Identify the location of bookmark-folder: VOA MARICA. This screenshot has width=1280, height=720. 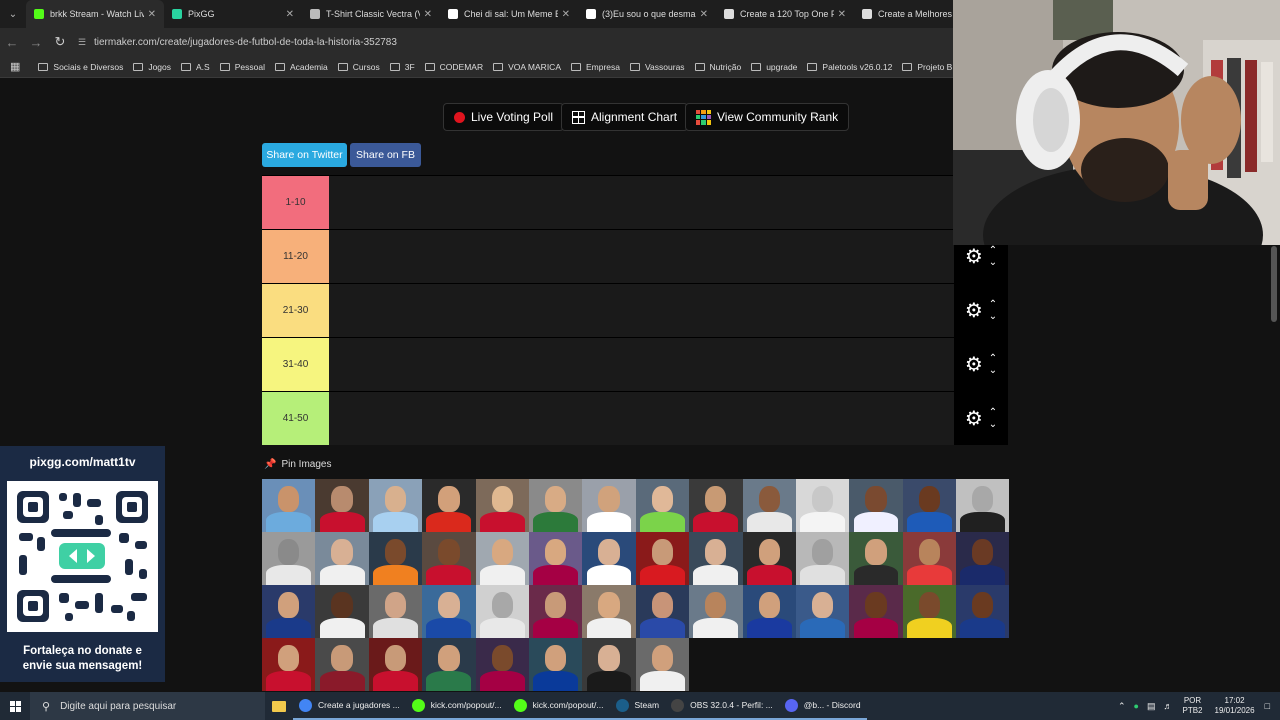
(527, 67).